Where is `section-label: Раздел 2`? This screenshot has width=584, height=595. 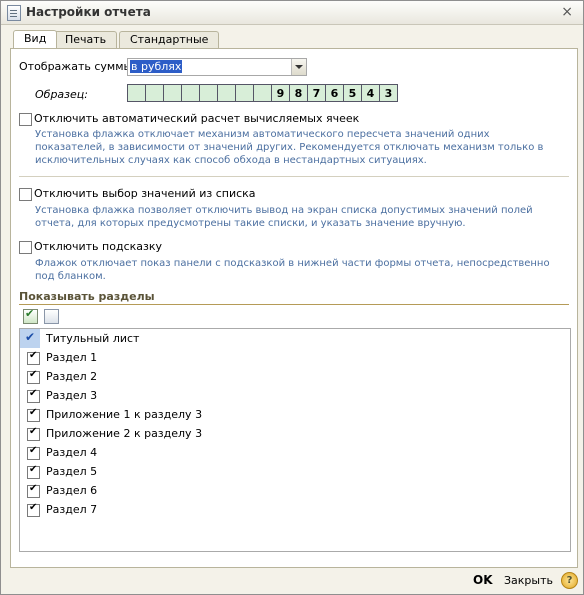
section-label: Раздел 2 is located at coordinates (72, 376).